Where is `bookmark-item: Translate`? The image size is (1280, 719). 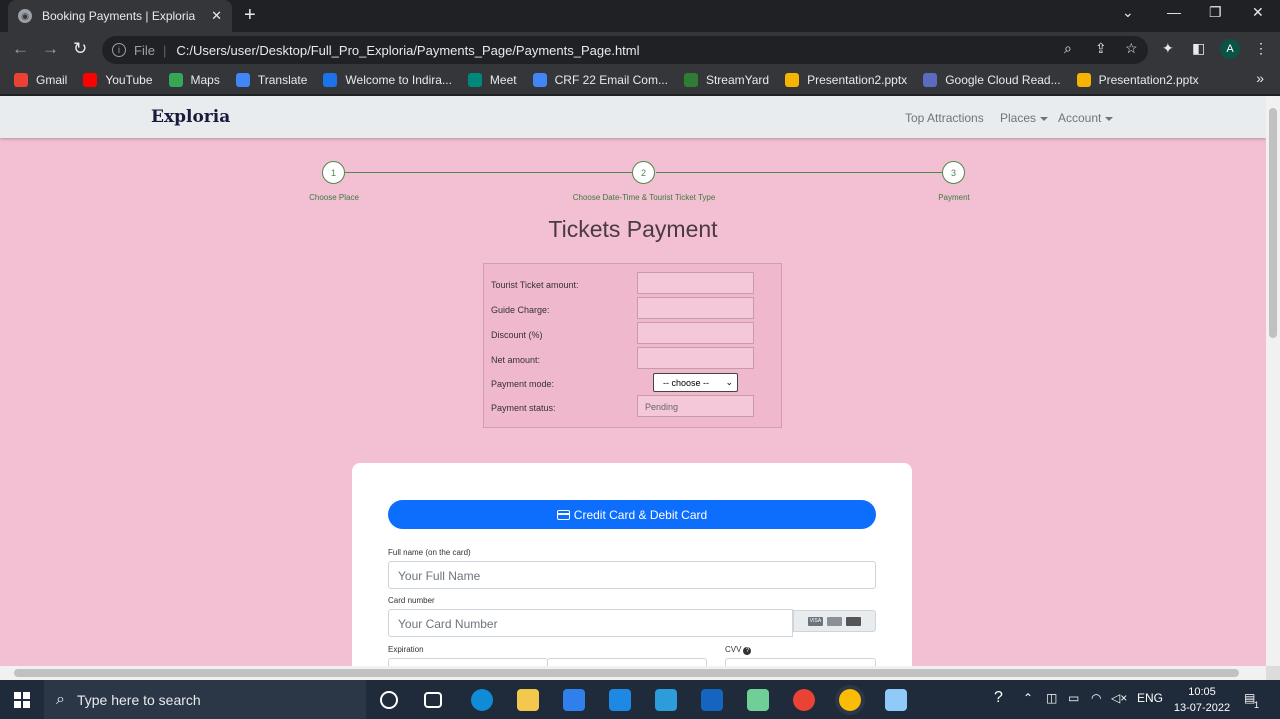
bookmark-item: Translate is located at coordinates (271, 80).